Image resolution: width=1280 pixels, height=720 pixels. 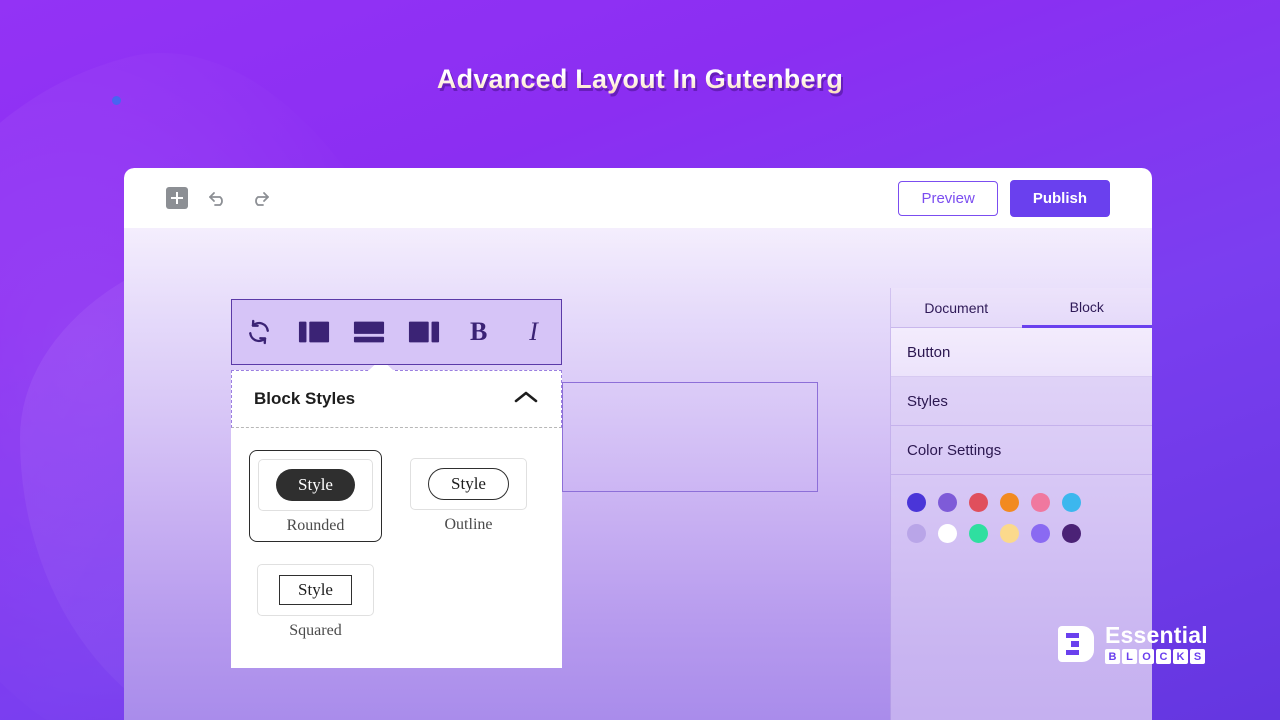 I want to click on style-option-label: Rounded, so click(x=315, y=525).